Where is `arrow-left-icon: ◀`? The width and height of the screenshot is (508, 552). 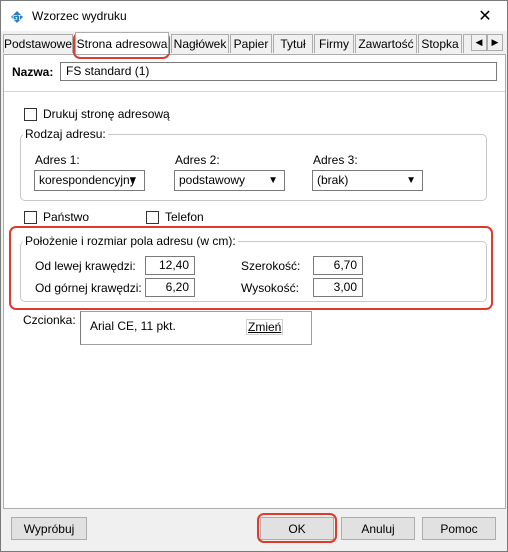
arrow-left-icon: ◀ is located at coordinates (479, 42).